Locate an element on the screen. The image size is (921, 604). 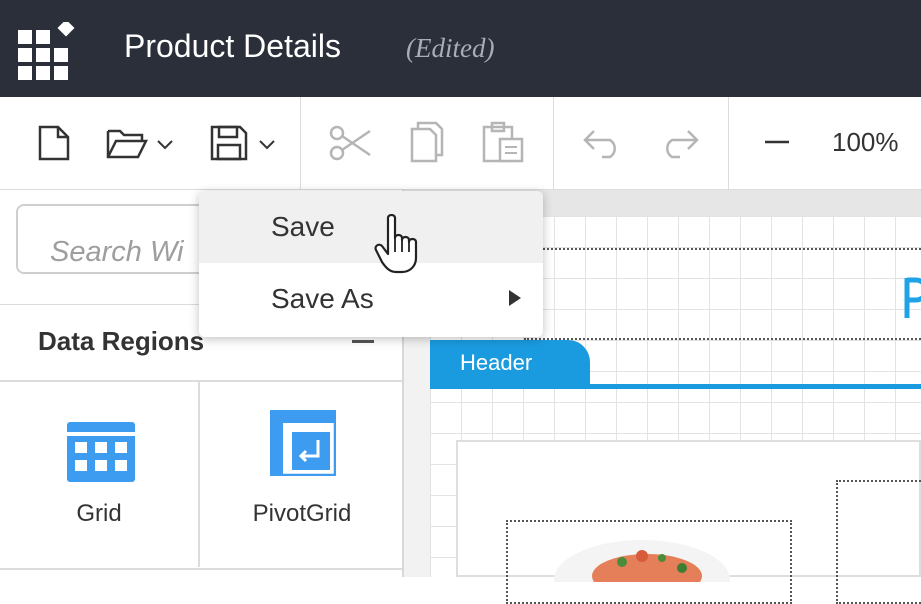
save-dropdown-menu: Save Save As is located at coordinates (371, 264).